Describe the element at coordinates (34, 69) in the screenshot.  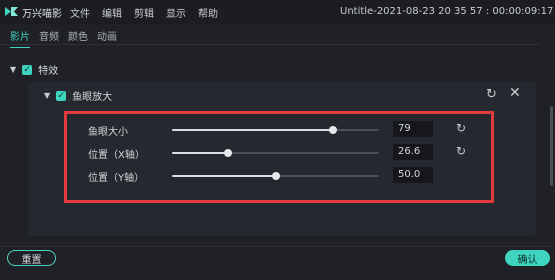
I see `effects-section-header: ▼ ✓ 特效` at that location.